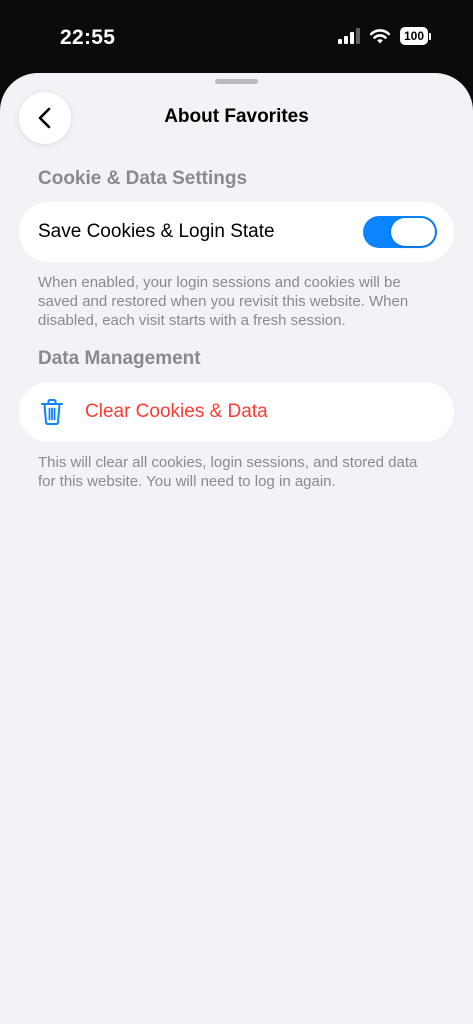  Describe the element at coordinates (176, 411) in the screenshot. I see `clear-cookies-label: Clear Cookies & Data` at that location.